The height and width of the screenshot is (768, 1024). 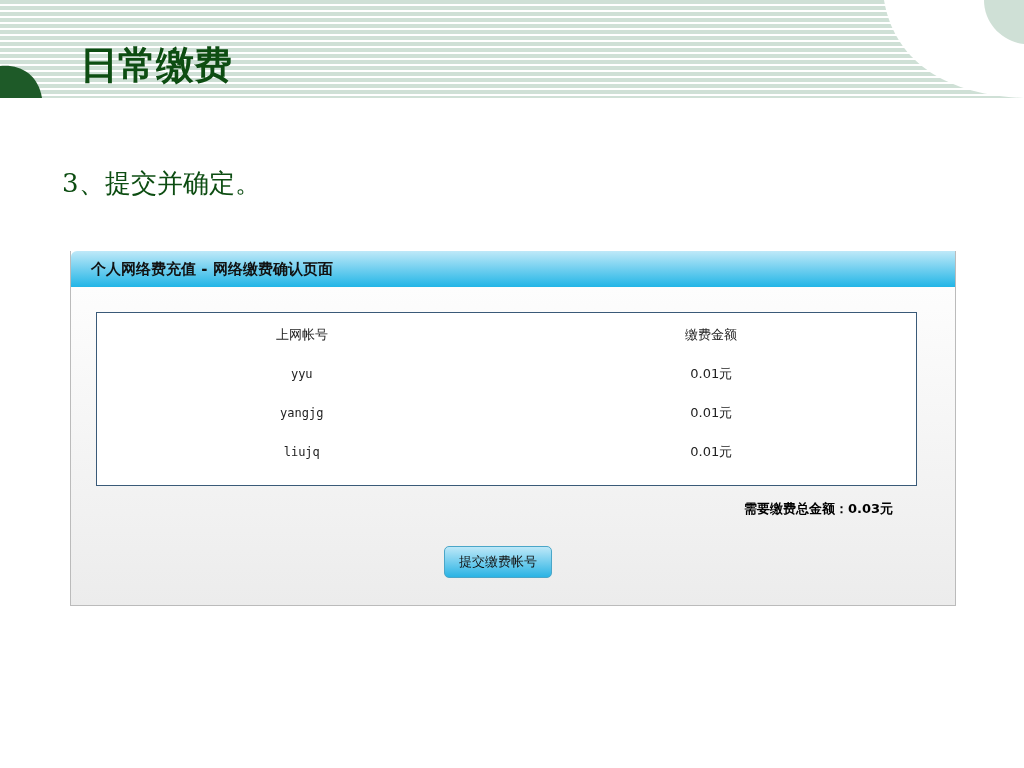 I want to click on step-text: 3、提交并确定。, so click(x=162, y=183).